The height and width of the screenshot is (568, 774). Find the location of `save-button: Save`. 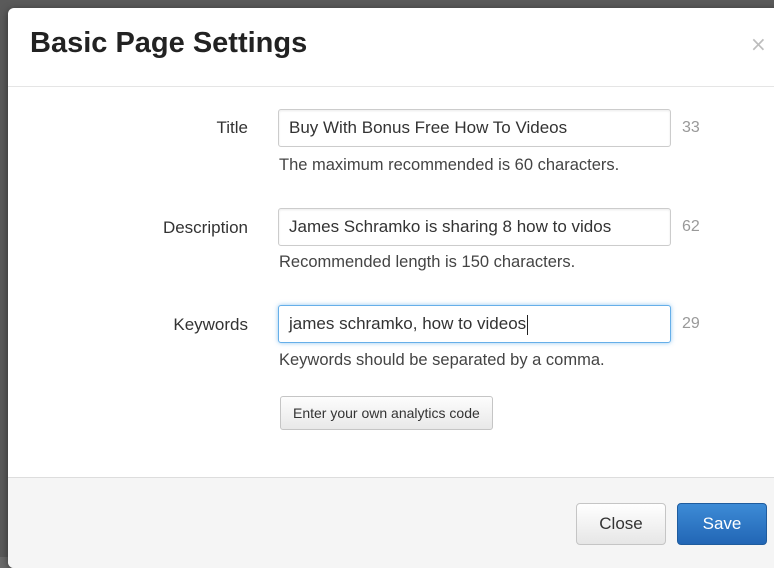

save-button: Save is located at coordinates (722, 524).